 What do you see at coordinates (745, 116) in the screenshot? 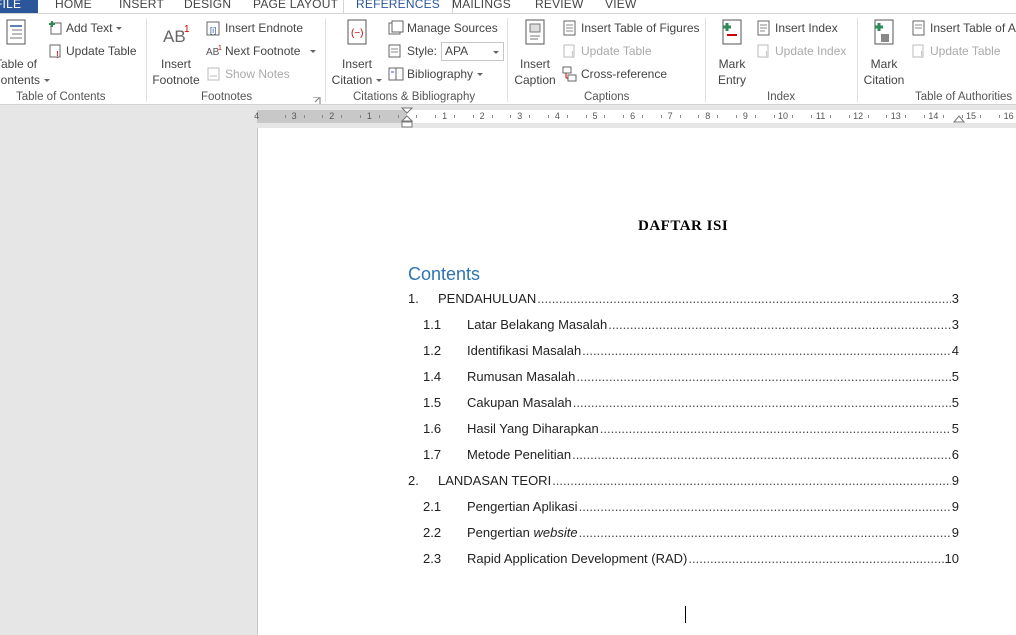
I see `ruler-number: 9` at bounding box center [745, 116].